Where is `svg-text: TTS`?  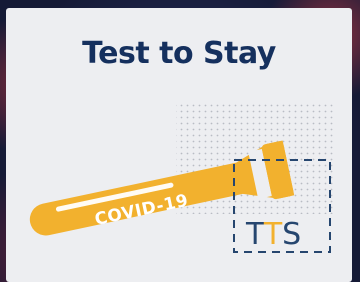
svg-text: TTS is located at coordinates (273, 234).